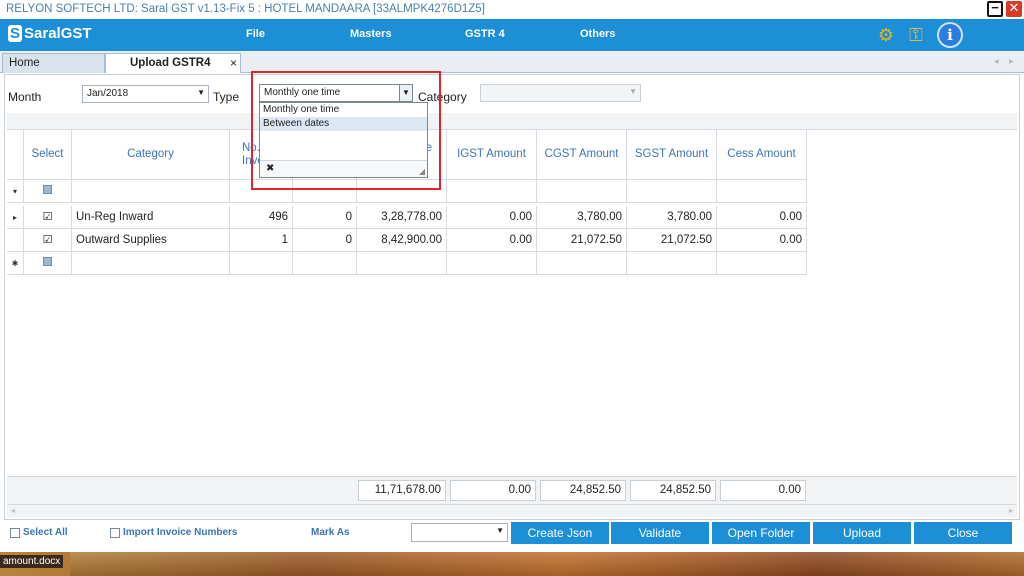 The image size is (1024, 576). What do you see at coordinates (170, 63) in the screenshot?
I see `tab-upload-label: Upload GSTR4` at bounding box center [170, 63].